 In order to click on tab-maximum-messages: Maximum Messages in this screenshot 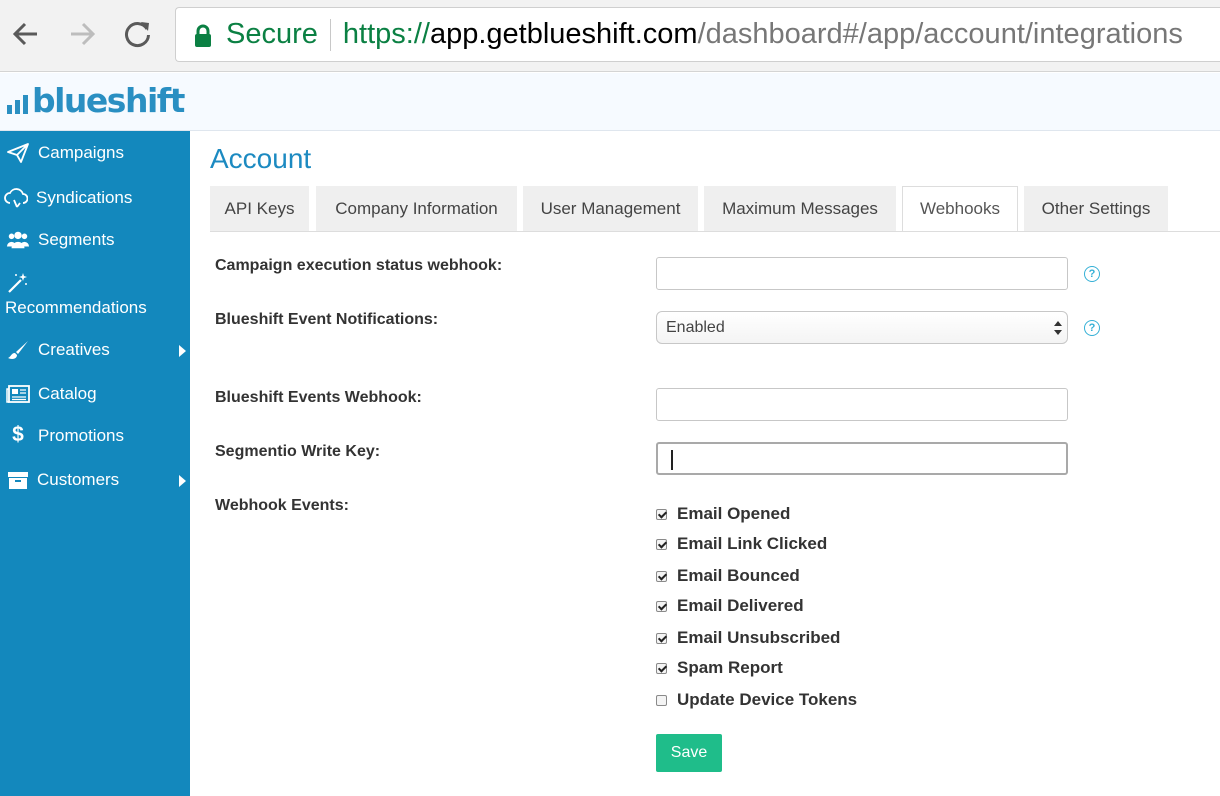, I will do `click(800, 208)`.